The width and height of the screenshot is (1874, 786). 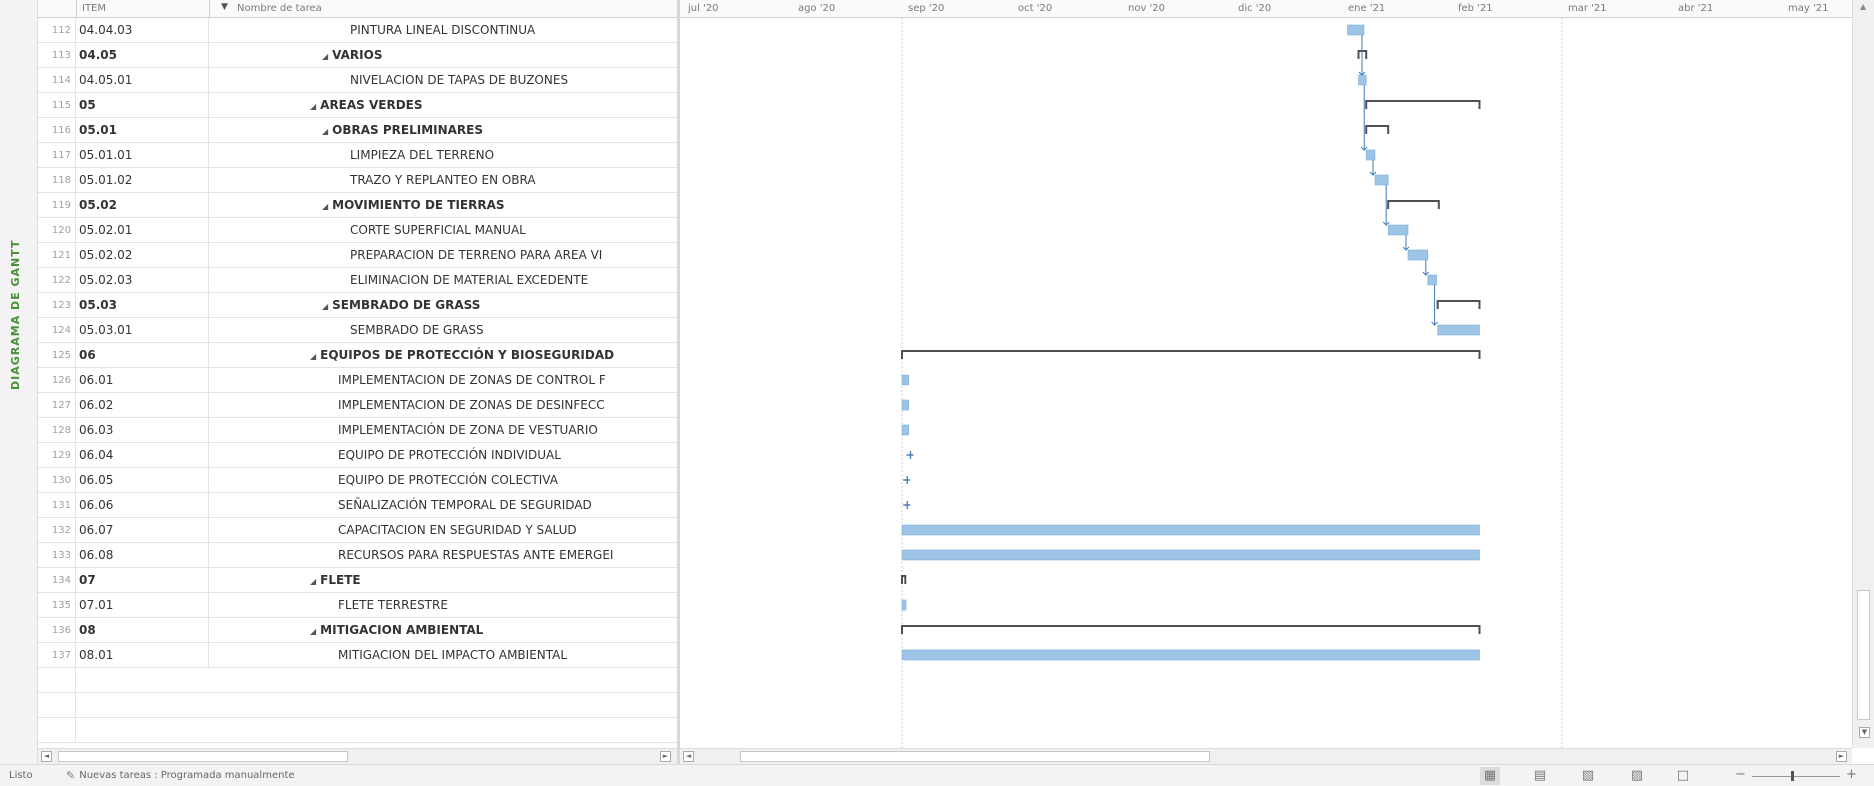 I want to click on resource-sheet-view-icon: ▨, so click(x=1637, y=776).